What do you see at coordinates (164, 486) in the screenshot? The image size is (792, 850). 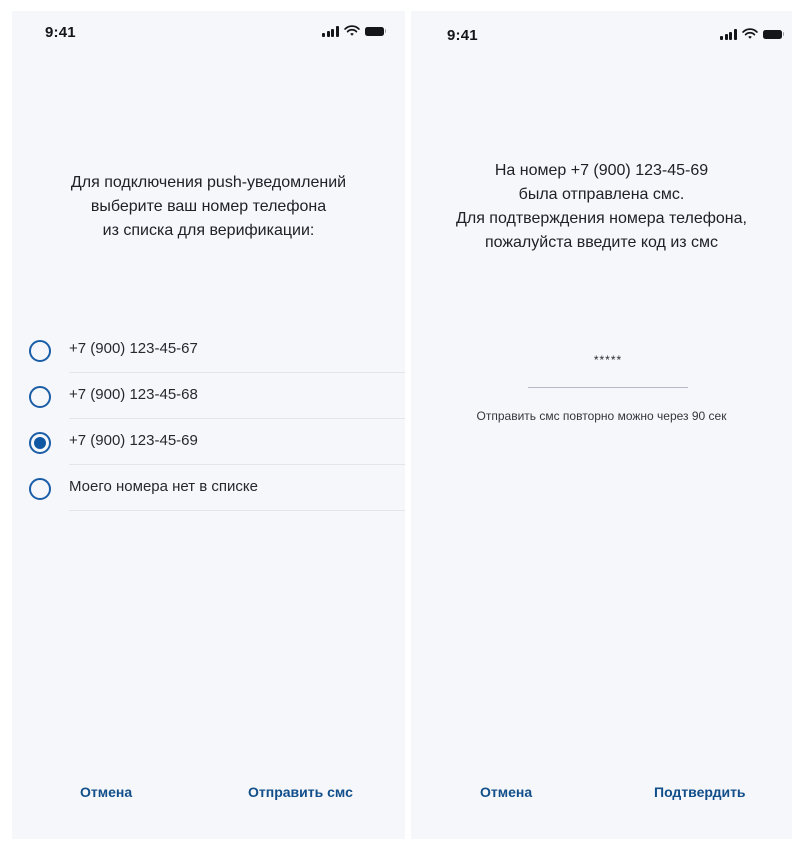 I see `phone-option-label: Моего номера нет в списке` at bounding box center [164, 486].